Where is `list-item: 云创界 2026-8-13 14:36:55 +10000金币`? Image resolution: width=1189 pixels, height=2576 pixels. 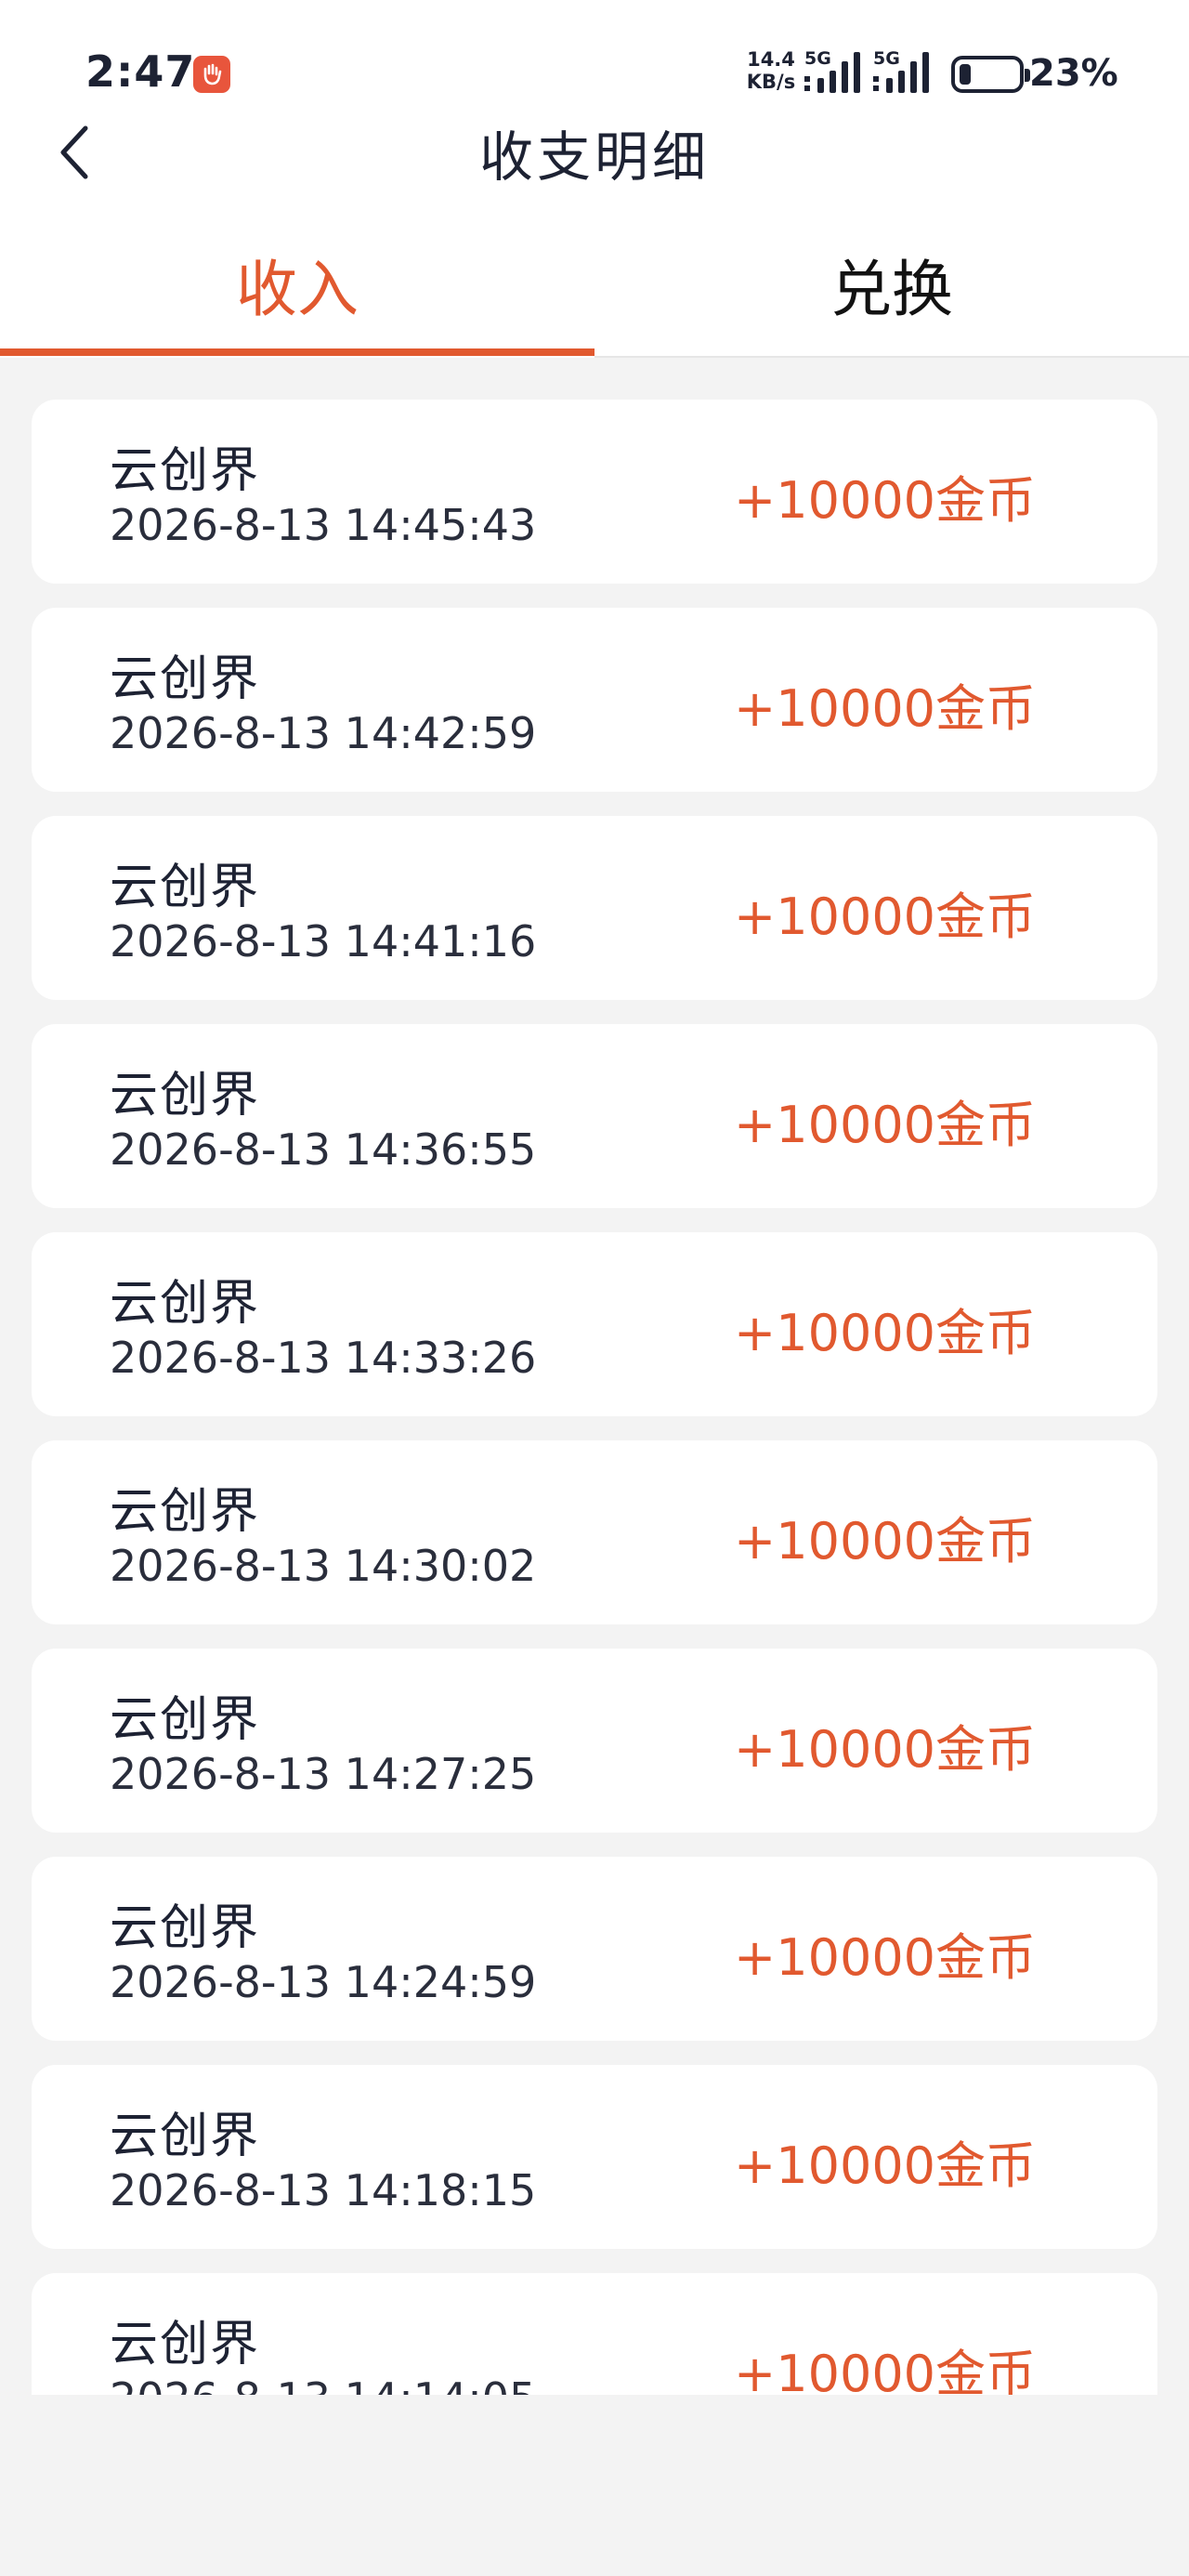
list-item: 云创界 2026-8-13 14:36:55 +10000金币 is located at coordinates (594, 1116).